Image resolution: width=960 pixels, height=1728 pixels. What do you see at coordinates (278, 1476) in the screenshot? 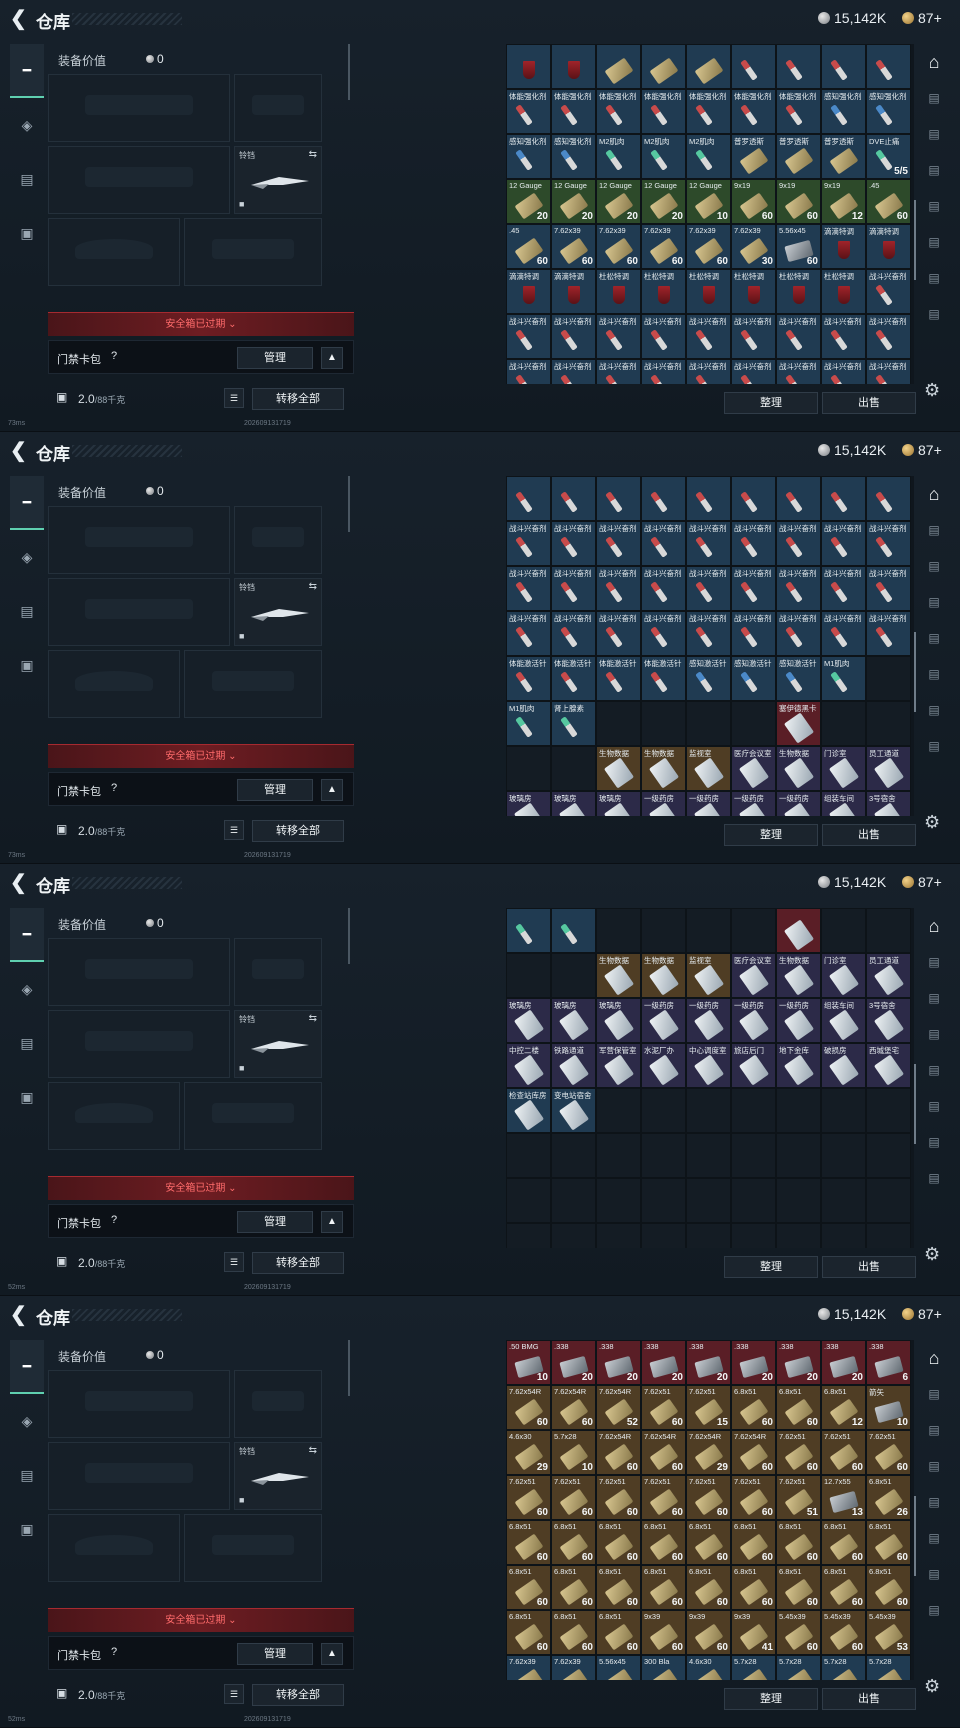
I see `melee-slot: 铃铛 ⇆ ■` at bounding box center [278, 1476].